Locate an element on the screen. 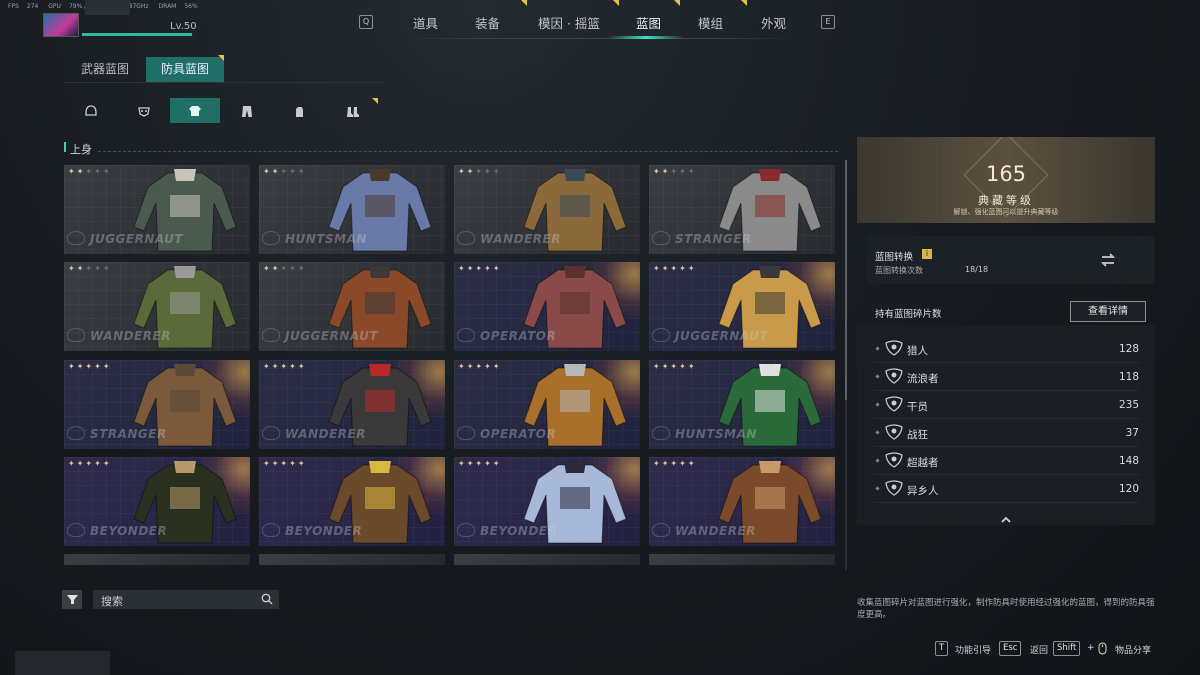  player-avatar is located at coordinates (61, 25).